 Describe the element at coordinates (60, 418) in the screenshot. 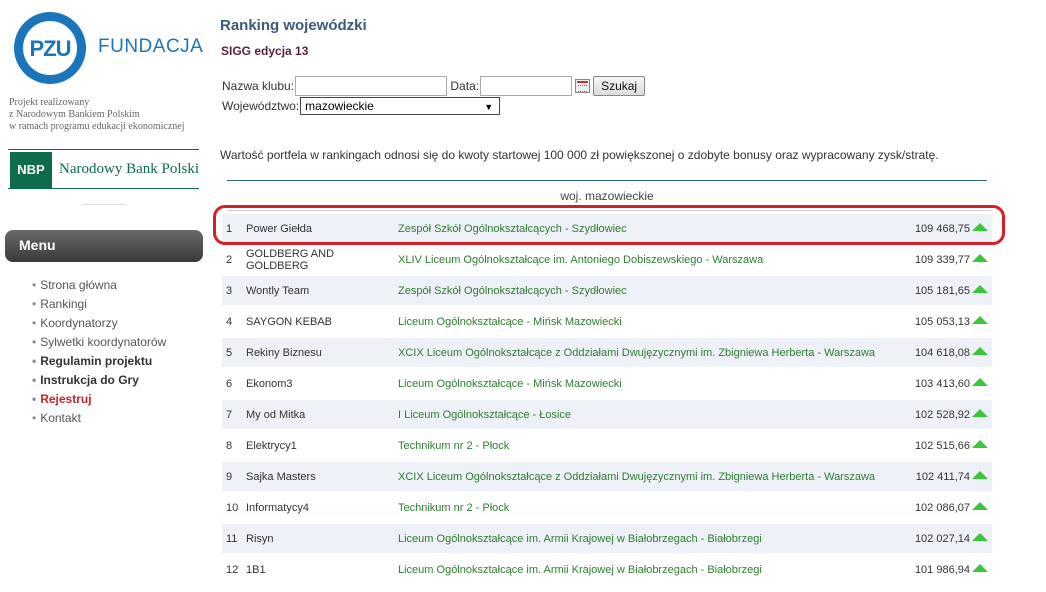

I see `menu-item-label: Kontakt` at that location.